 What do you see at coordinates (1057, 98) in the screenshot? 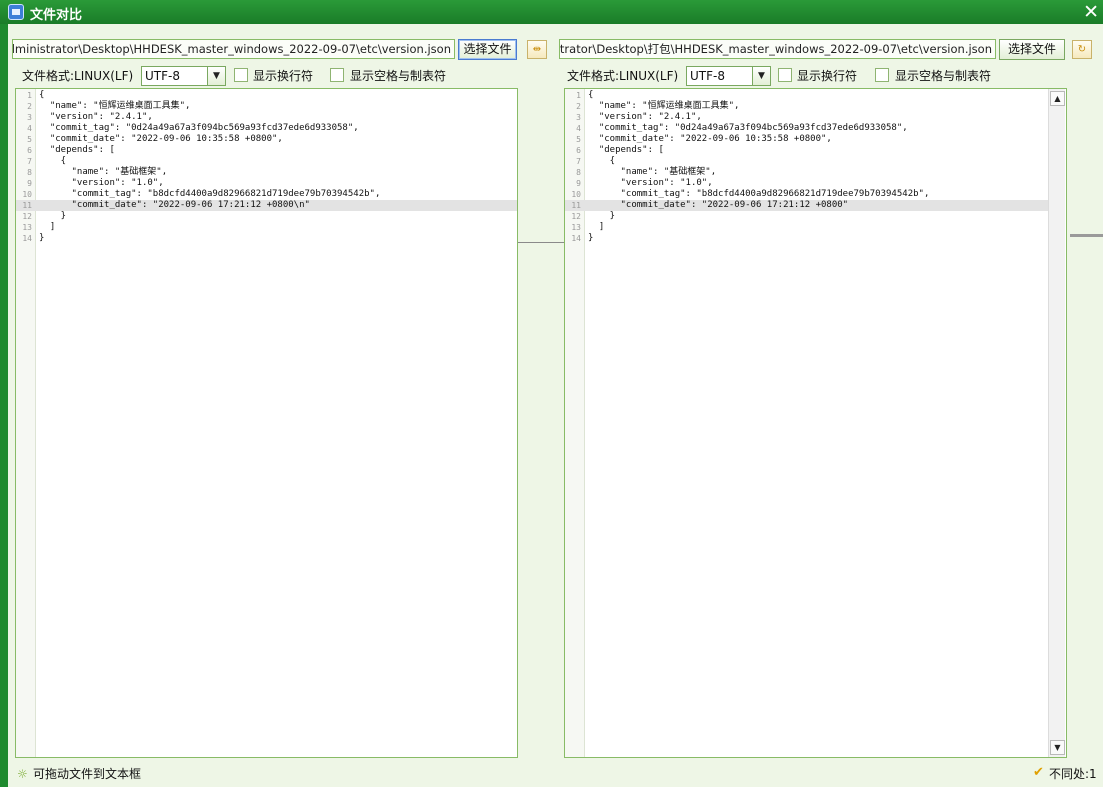
I see `scroll-up-icon: ▲` at bounding box center [1057, 98].